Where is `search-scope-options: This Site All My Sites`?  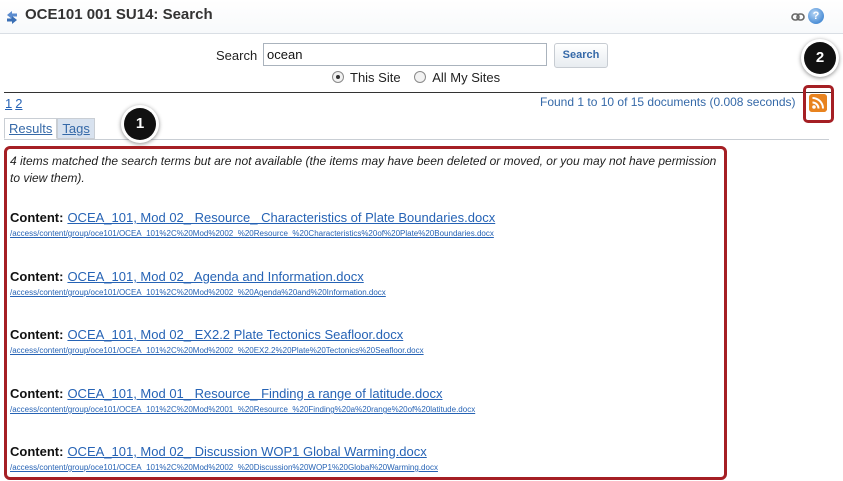 search-scope-options: This Site All My Sites is located at coordinates (421, 79).